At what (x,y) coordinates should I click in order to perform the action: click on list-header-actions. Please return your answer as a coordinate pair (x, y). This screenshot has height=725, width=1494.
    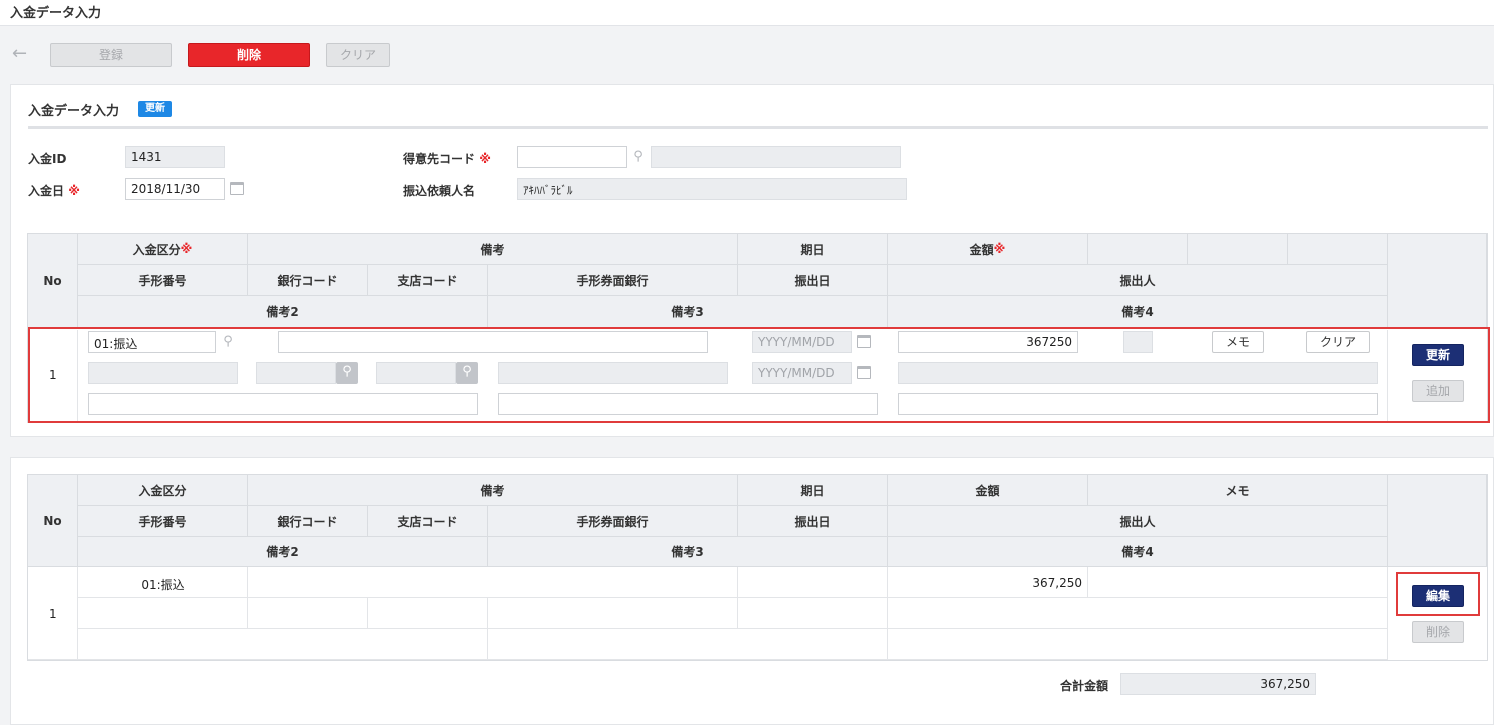
    Looking at the image, I should click on (1437, 521).